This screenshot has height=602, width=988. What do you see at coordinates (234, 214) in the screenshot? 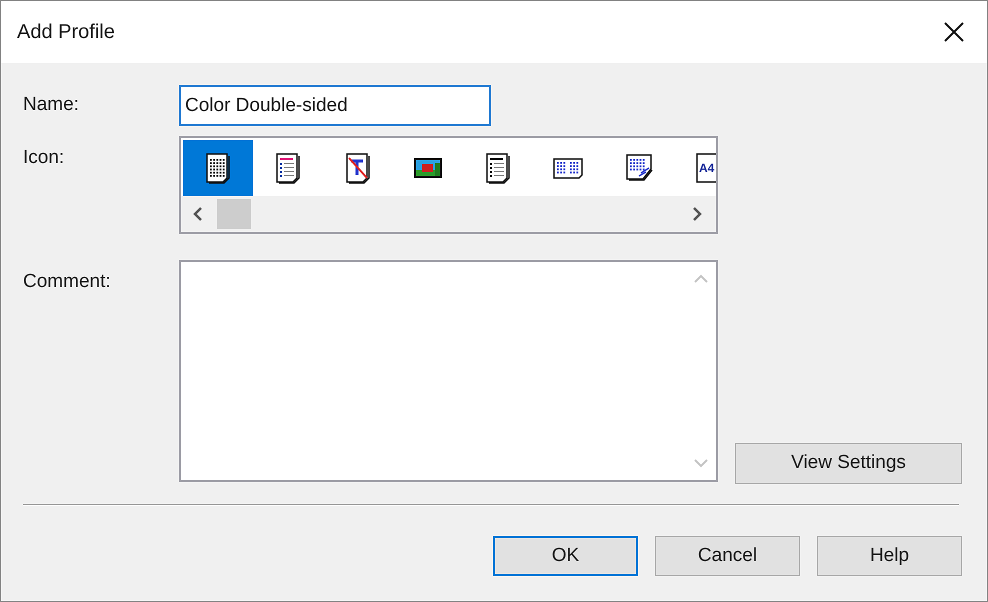
I see `scroll-thumb` at bounding box center [234, 214].